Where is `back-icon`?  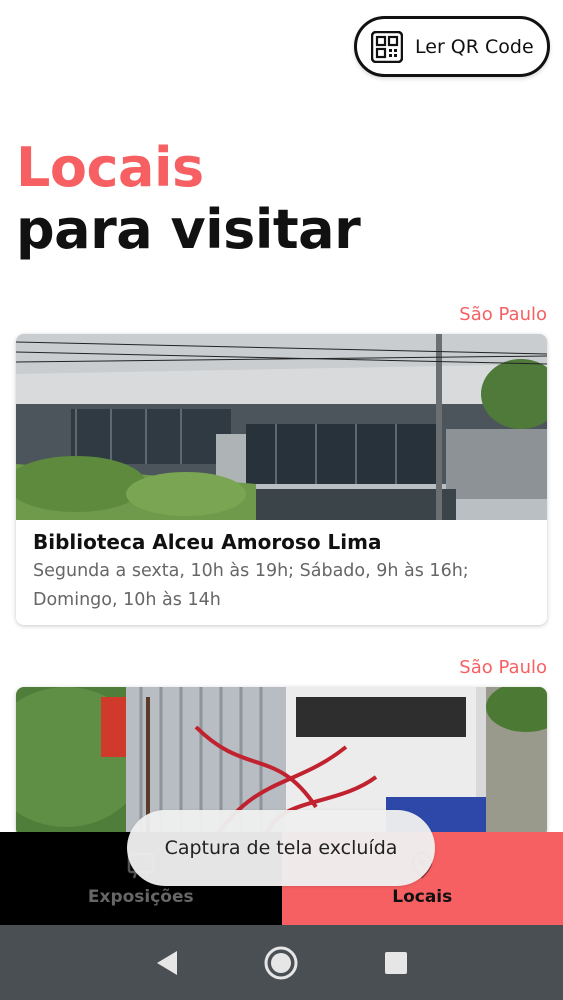 back-icon is located at coordinates (167, 963).